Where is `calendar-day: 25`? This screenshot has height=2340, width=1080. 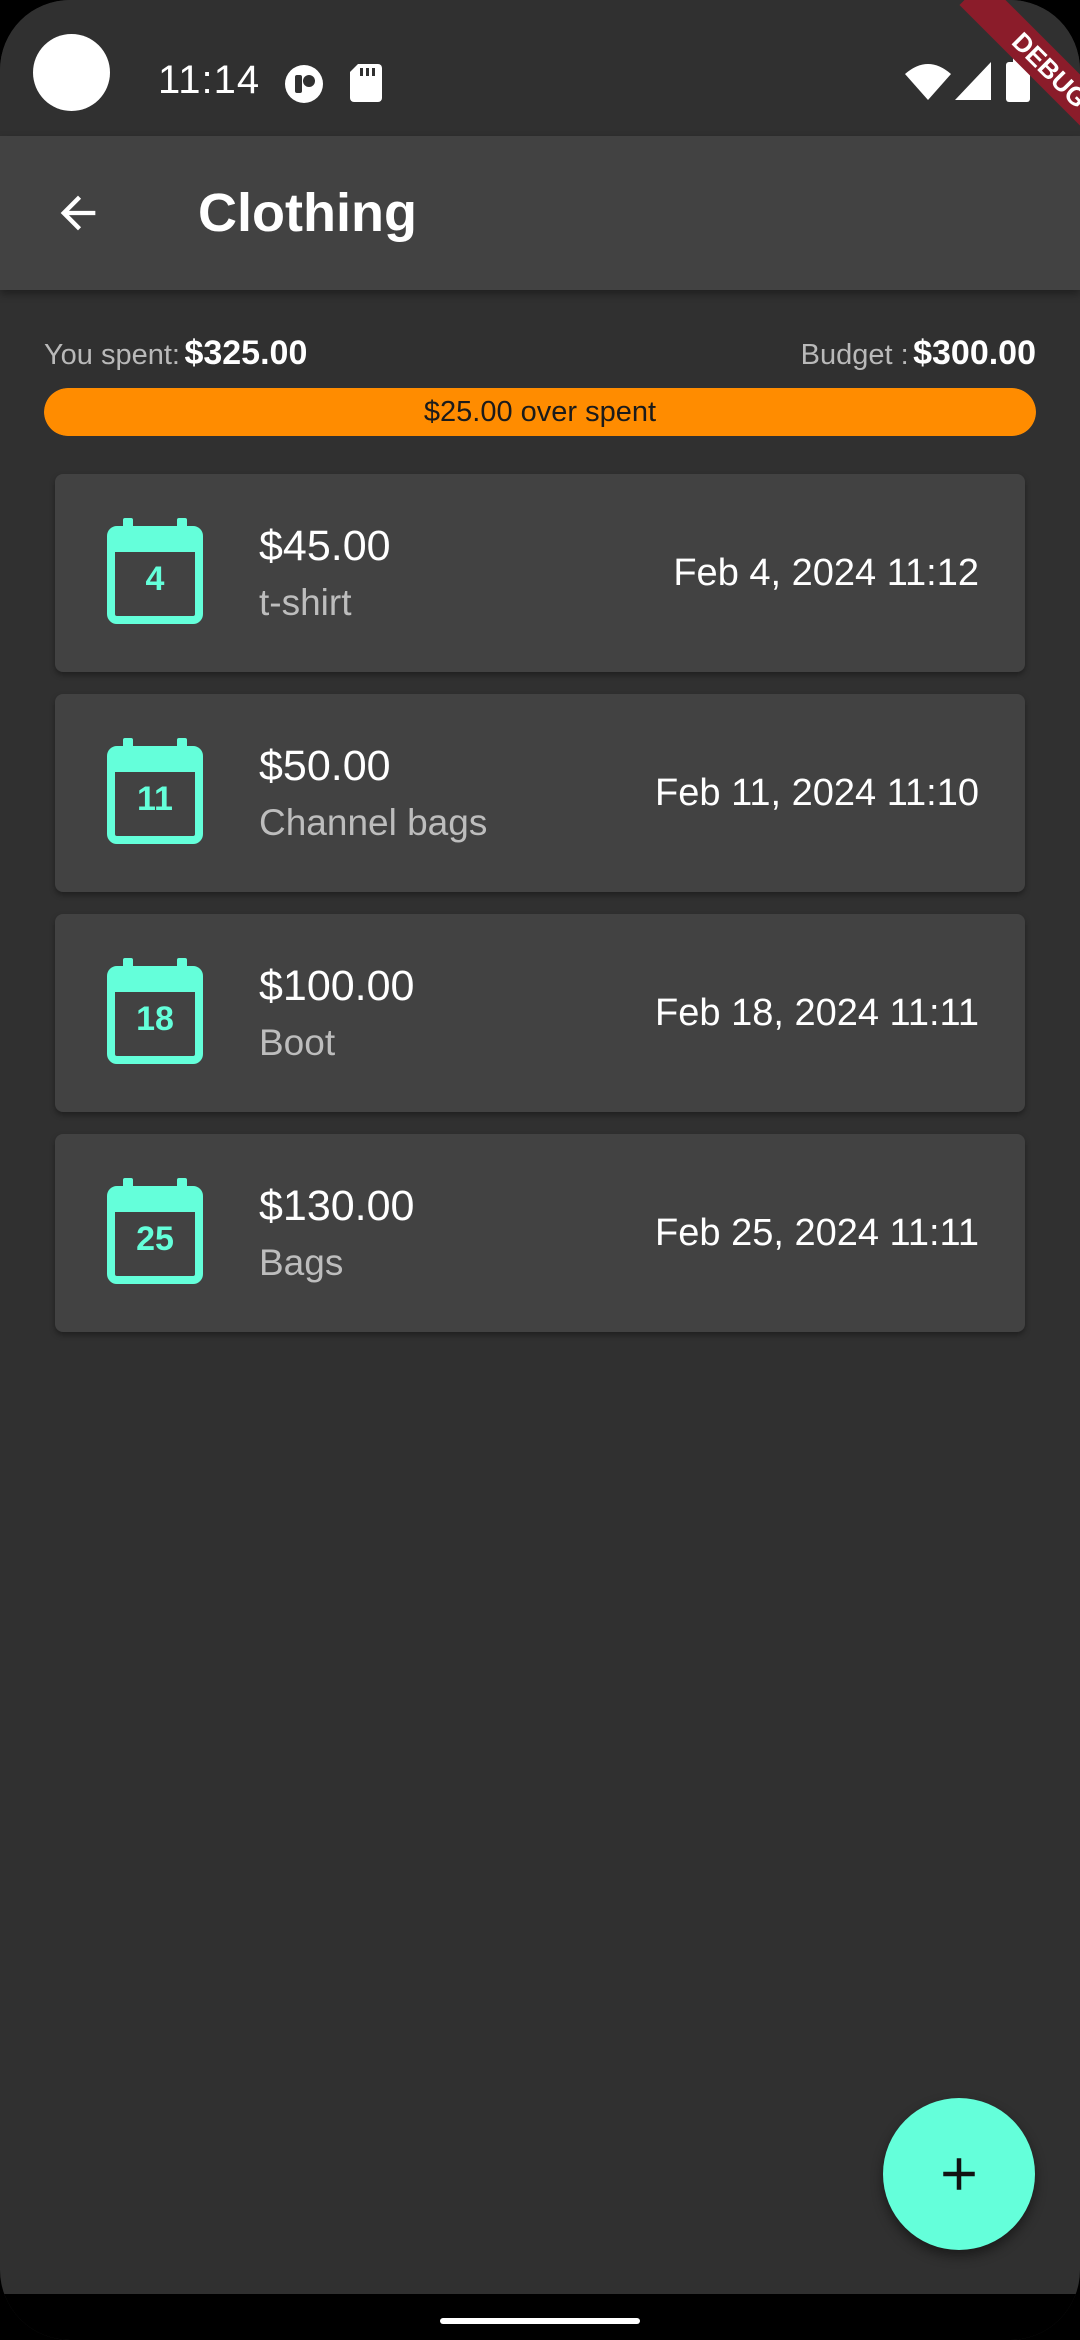
calendar-day: 25 is located at coordinates (155, 1239).